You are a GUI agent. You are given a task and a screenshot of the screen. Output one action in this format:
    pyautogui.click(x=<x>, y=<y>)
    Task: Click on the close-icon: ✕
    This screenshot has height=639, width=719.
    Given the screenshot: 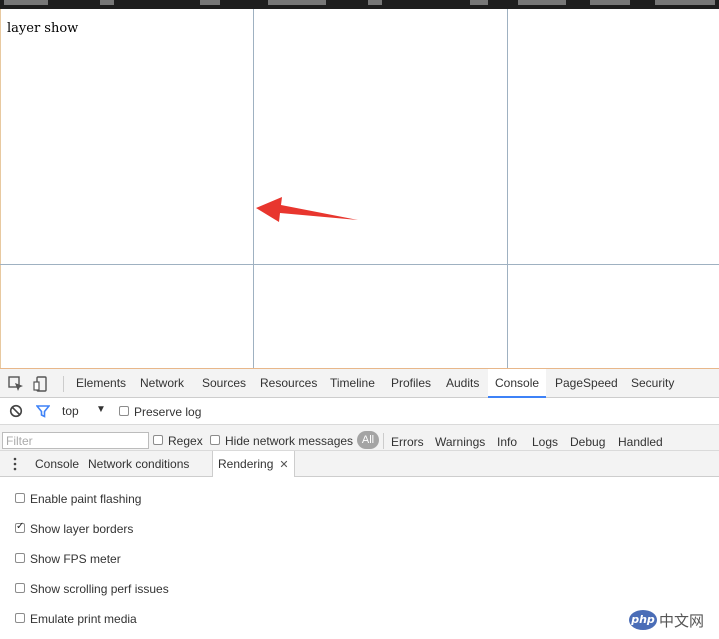 What is the action you would take?
    pyautogui.click(x=283, y=465)
    